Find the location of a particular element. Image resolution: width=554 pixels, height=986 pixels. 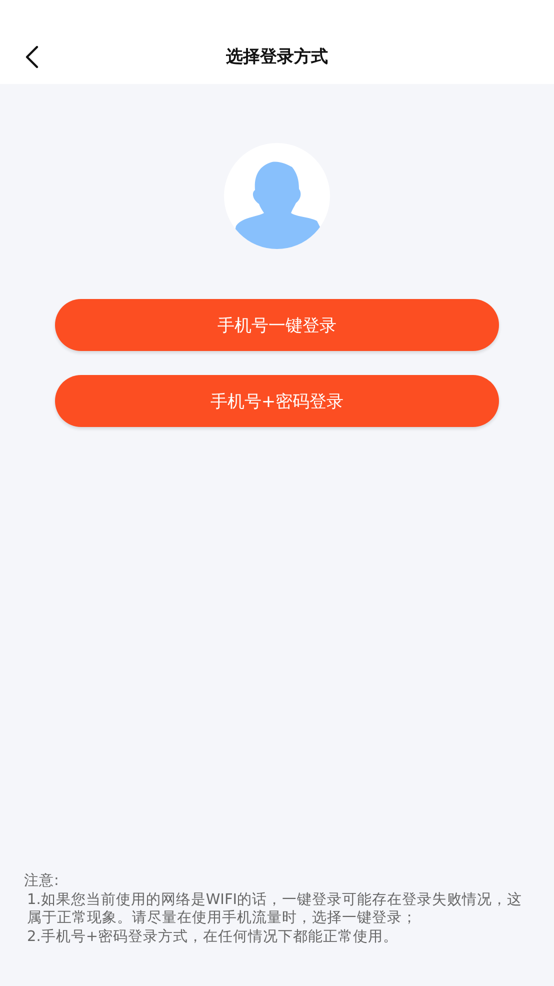

avatar-icon is located at coordinates (277, 196).